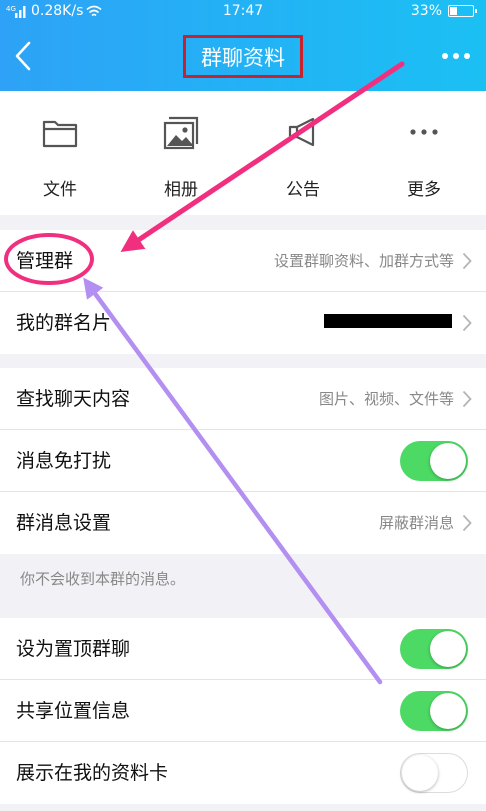 This screenshot has width=486, height=811. I want to click on pin-to-top-row: 设为置顶群聊, so click(243, 649).